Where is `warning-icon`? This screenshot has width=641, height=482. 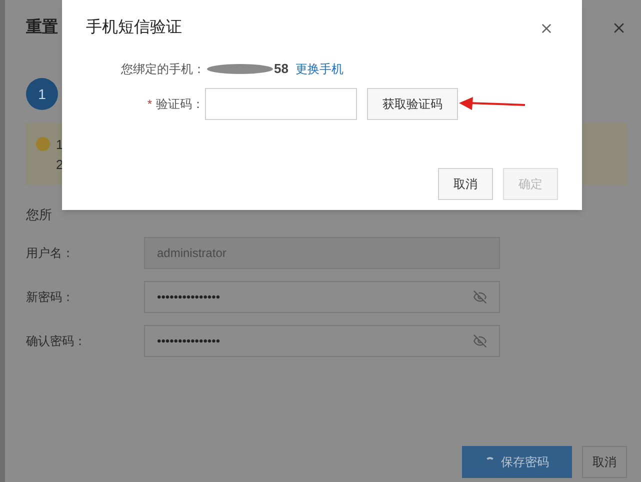 warning-icon is located at coordinates (43, 144).